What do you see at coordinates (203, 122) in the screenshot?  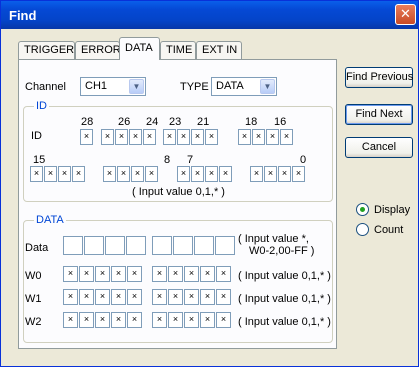 I see `bit-number-21: 21` at bounding box center [203, 122].